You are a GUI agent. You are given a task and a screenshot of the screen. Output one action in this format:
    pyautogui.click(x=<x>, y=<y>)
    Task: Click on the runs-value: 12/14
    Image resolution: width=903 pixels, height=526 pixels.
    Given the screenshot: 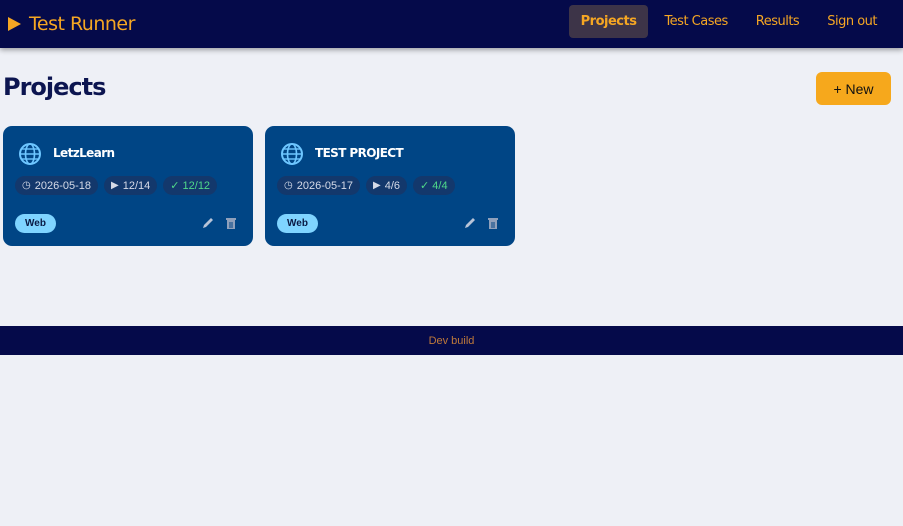 What is the action you would take?
    pyautogui.click(x=136, y=185)
    